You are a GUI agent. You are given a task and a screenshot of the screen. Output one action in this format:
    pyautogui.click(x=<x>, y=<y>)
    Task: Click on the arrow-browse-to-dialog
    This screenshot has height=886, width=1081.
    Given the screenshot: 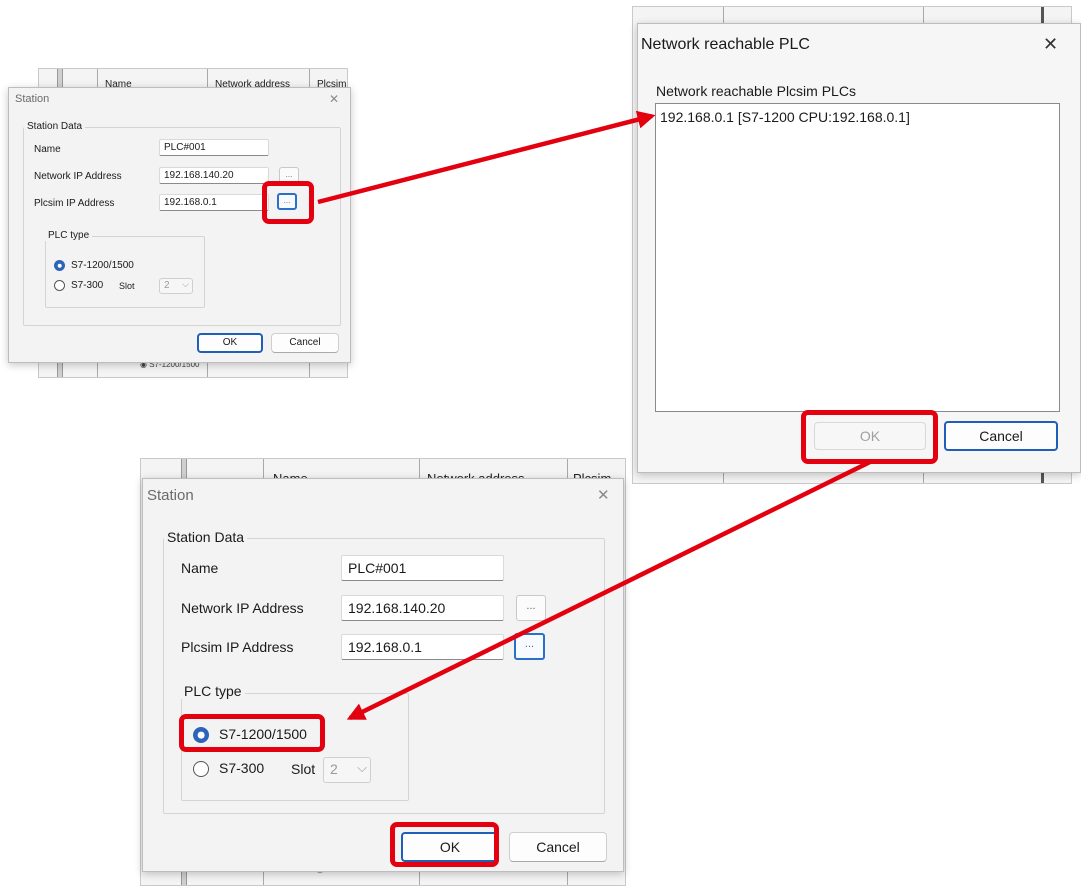 What is the action you would take?
    pyautogui.click(x=486, y=157)
    